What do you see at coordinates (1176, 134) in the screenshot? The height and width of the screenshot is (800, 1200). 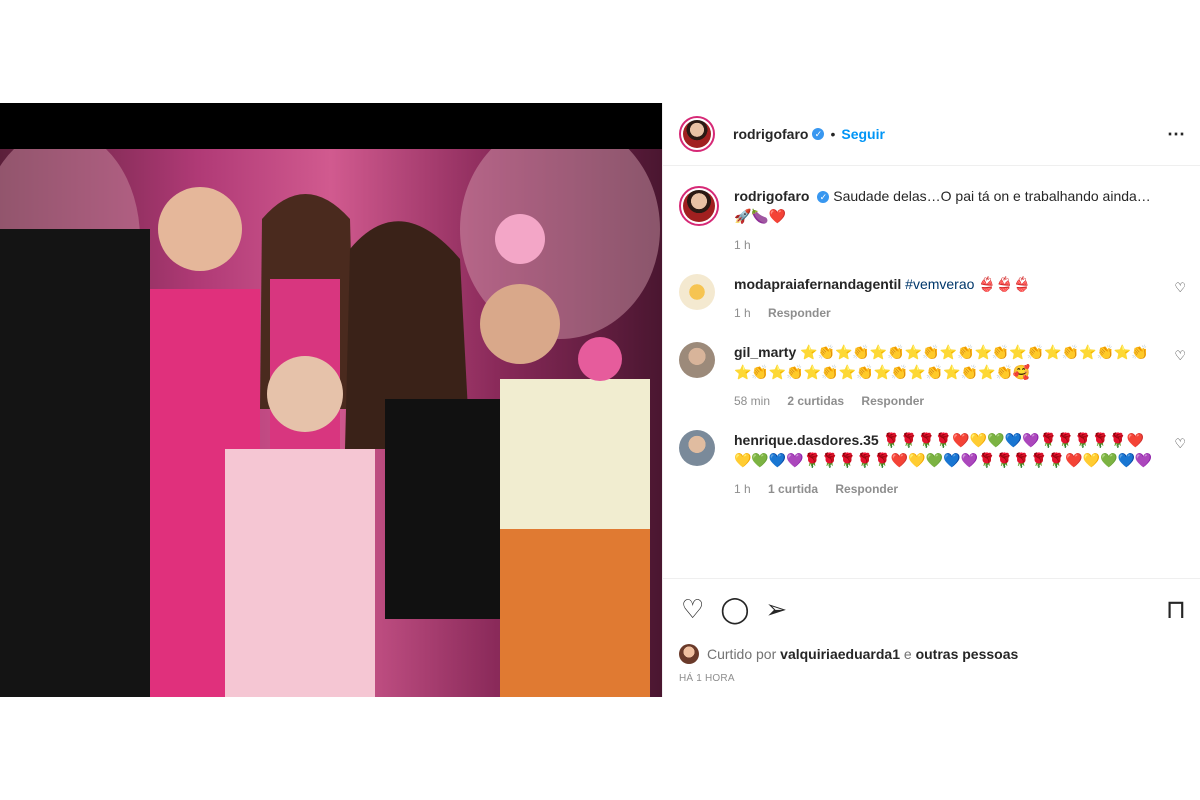 I see `more-options-icon: ⋯` at bounding box center [1176, 134].